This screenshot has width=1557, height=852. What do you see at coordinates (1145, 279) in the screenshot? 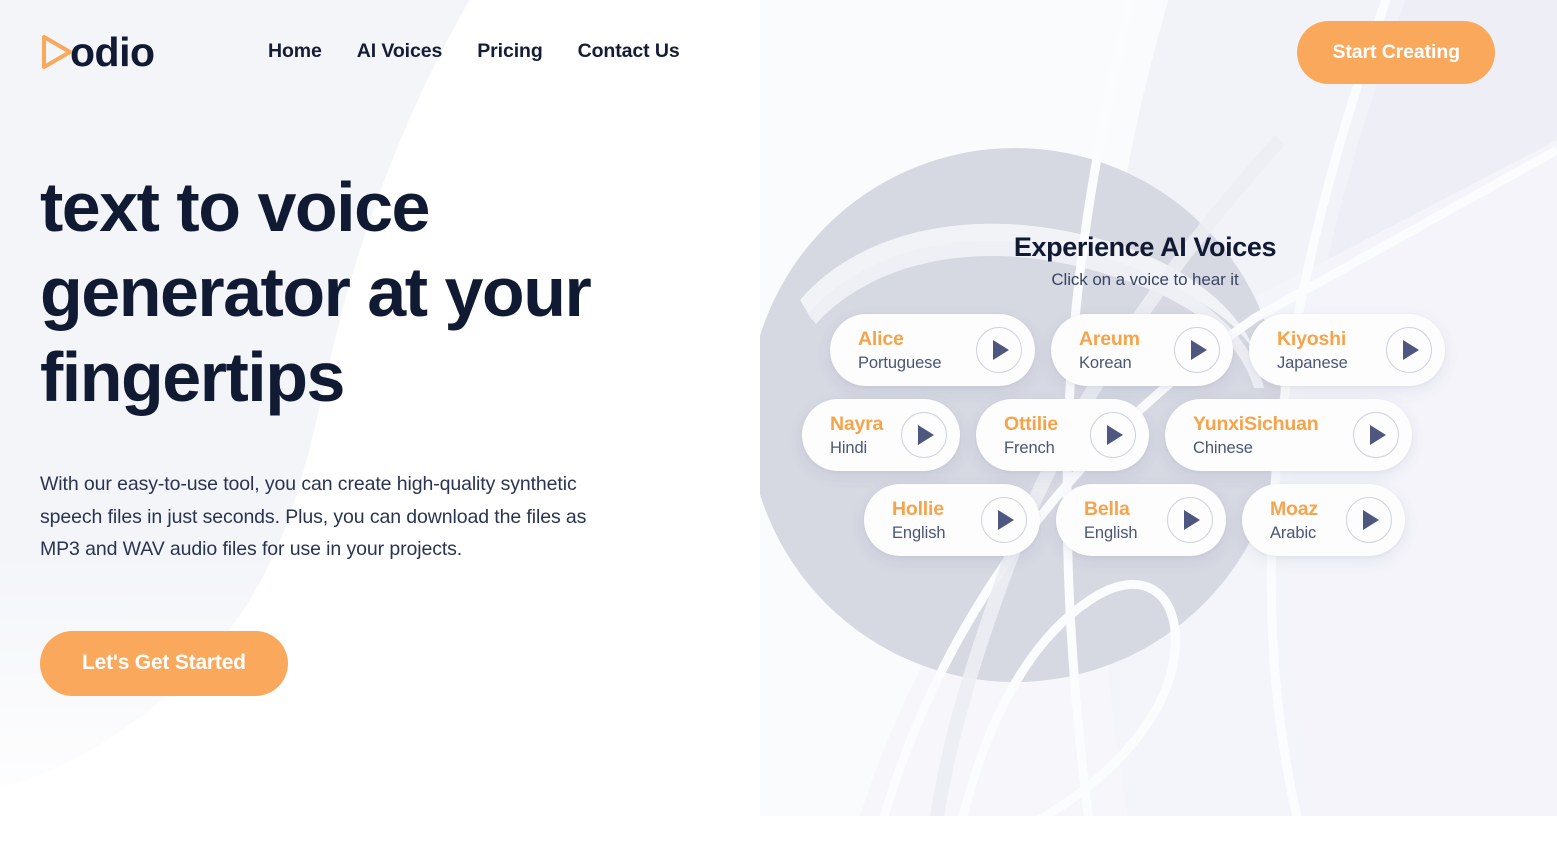
I see `voices-panel-subtitle: Click on a voice to hear it` at bounding box center [1145, 279].